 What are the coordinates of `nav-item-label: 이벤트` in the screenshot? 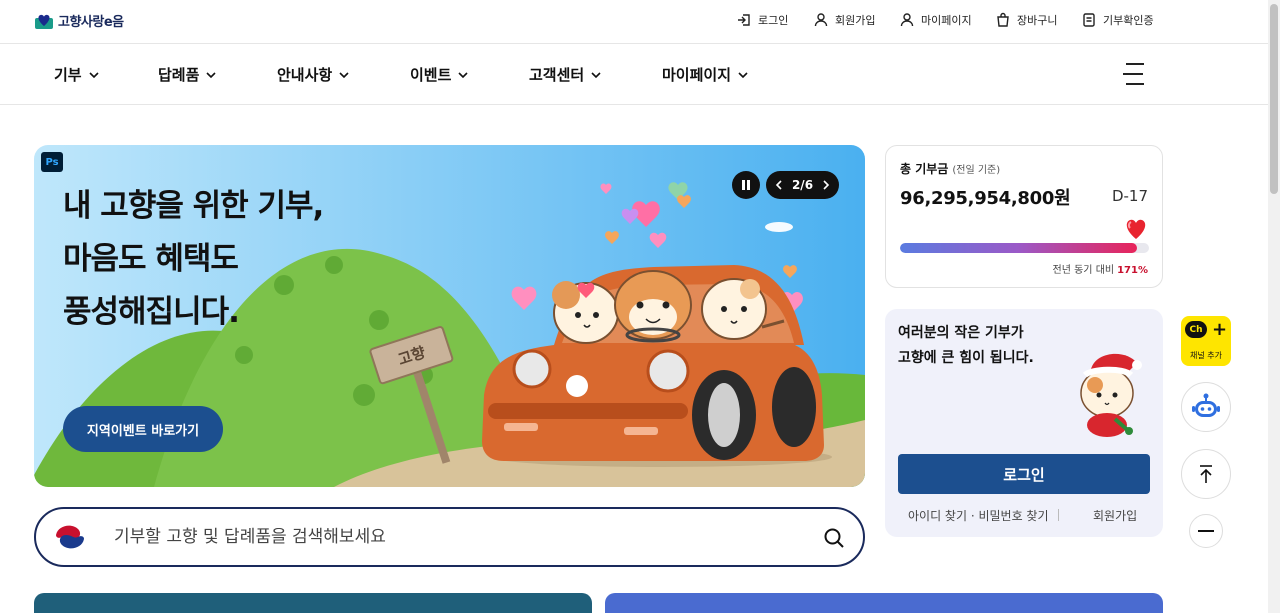 It's located at (431, 75).